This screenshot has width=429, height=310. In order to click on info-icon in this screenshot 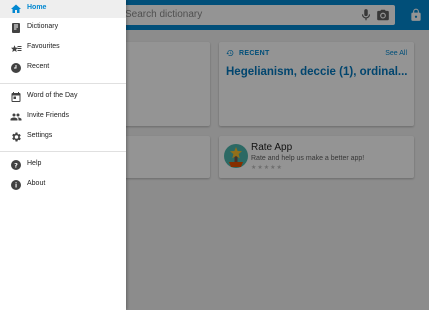, I will do `click(16, 185)`.